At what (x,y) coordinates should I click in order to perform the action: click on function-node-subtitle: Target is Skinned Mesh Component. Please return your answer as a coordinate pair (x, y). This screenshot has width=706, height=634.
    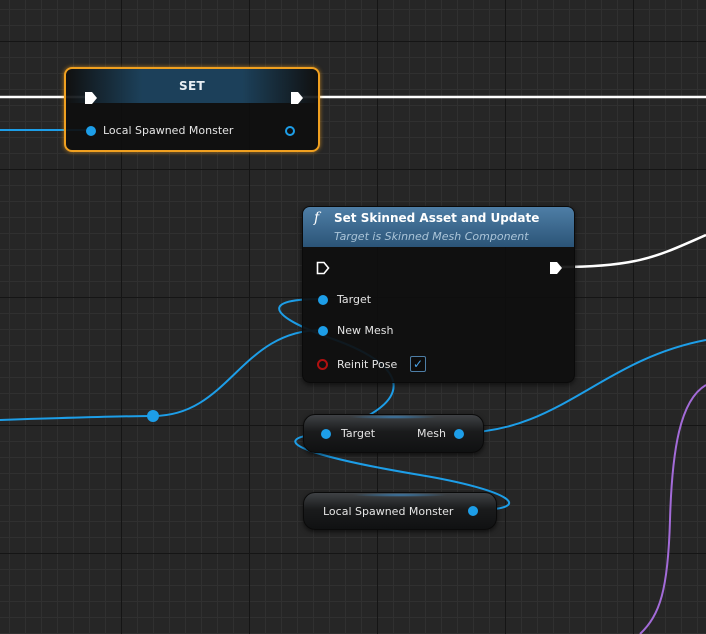
    Looking at the image, I should click on (431, 236).